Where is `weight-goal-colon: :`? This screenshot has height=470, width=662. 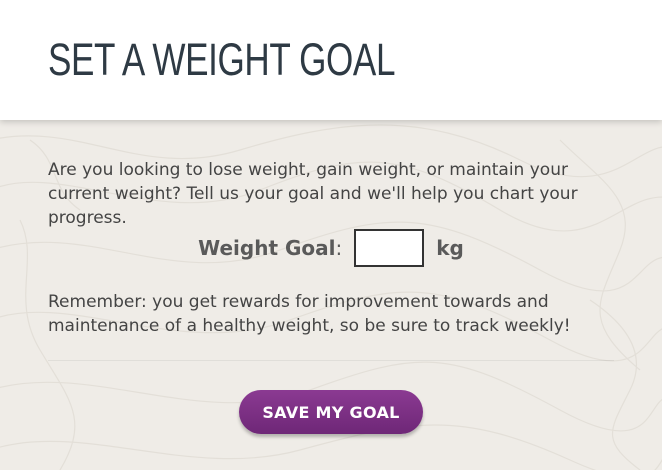
weight-goal-colon: : is located at coordinates (339, 248).